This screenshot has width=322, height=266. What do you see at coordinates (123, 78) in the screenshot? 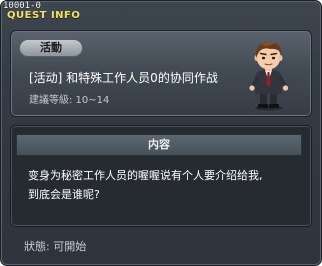
I see `quest-name: [活动] 和特殊工作人员0的协同作战` at bounding box center [123, 78].